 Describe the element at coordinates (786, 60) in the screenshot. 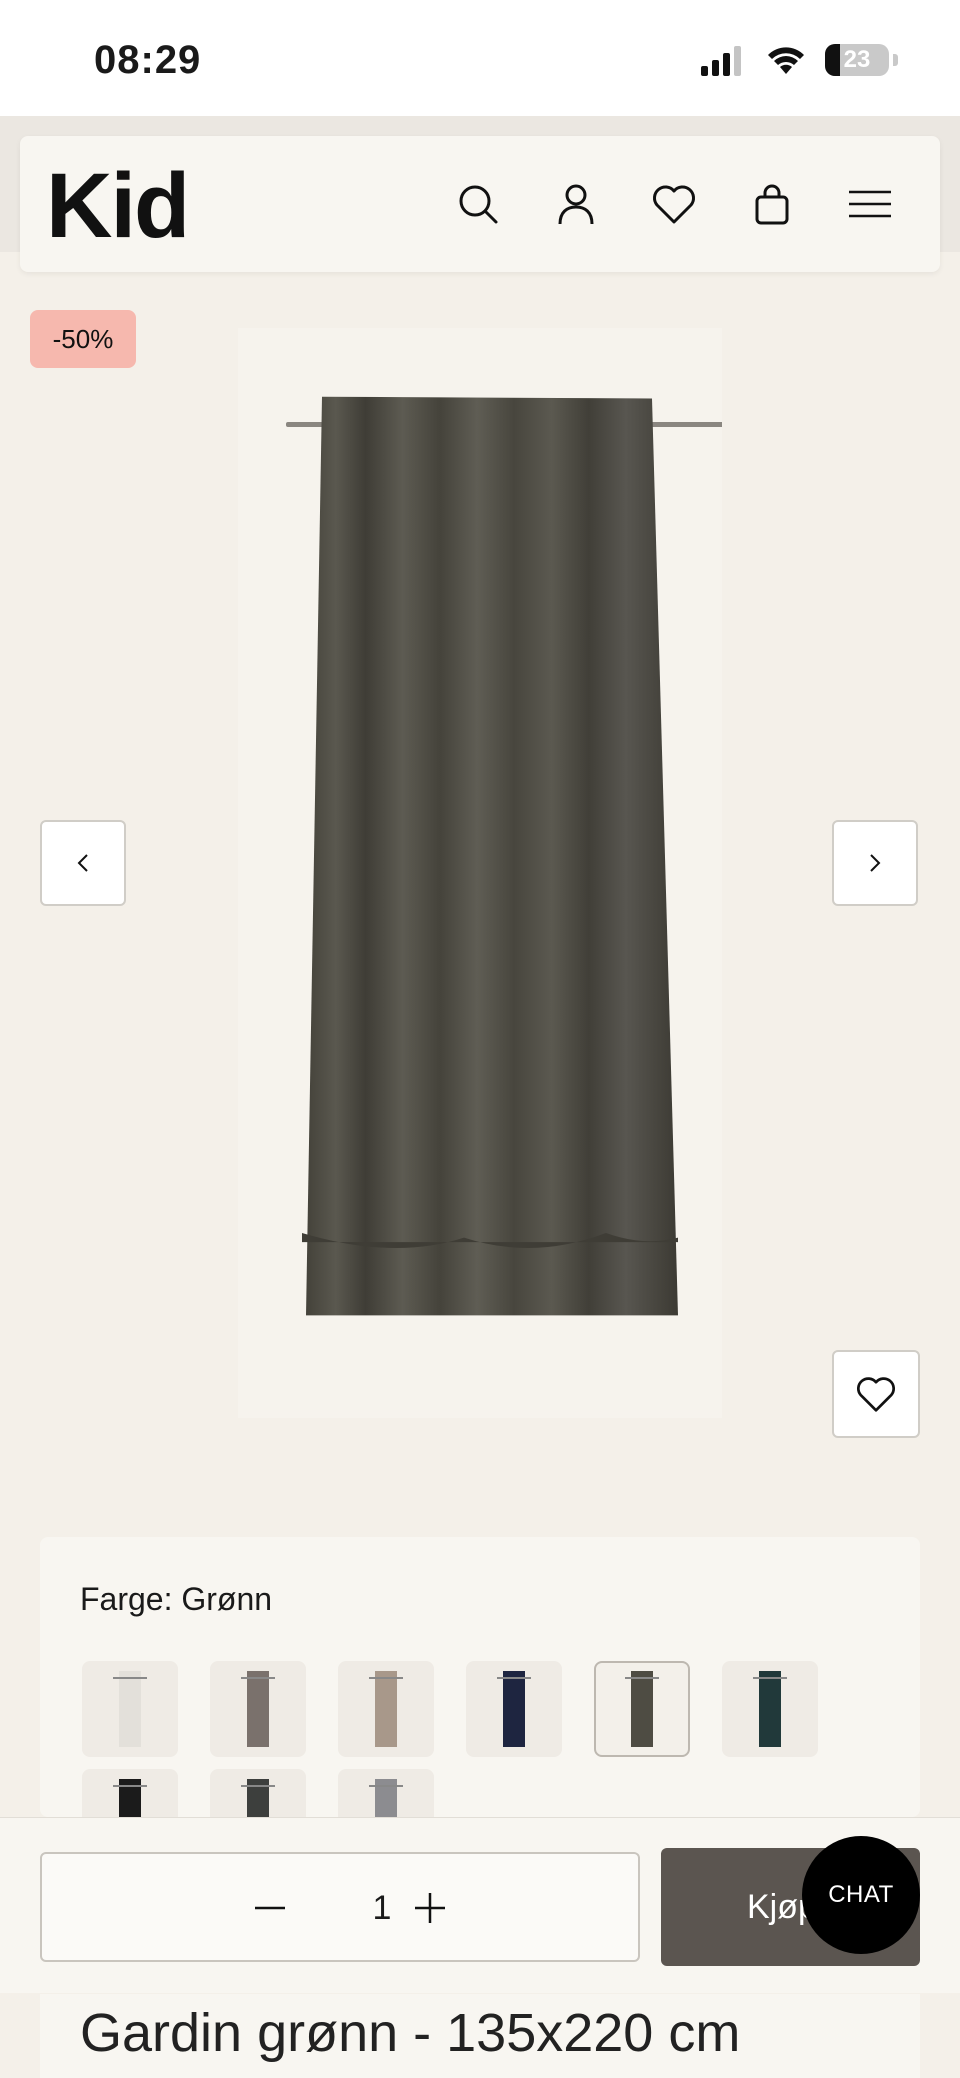

I see `wifi-icon` at that location.